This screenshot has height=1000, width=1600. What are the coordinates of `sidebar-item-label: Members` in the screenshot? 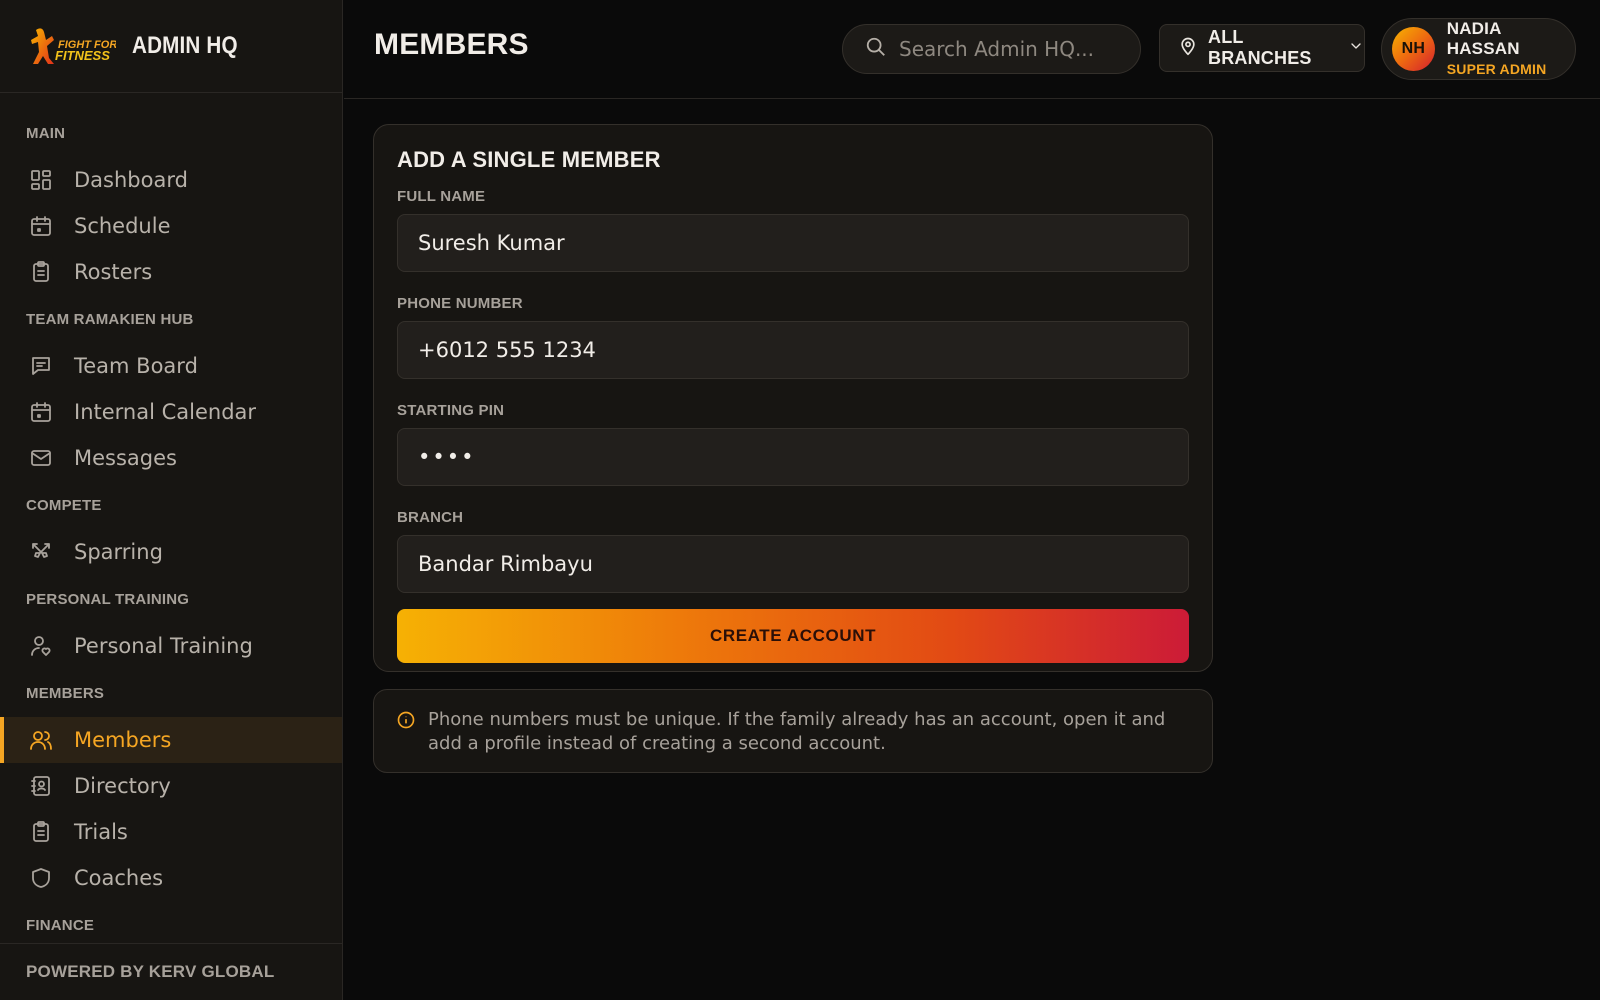 It's located at (123, 740).